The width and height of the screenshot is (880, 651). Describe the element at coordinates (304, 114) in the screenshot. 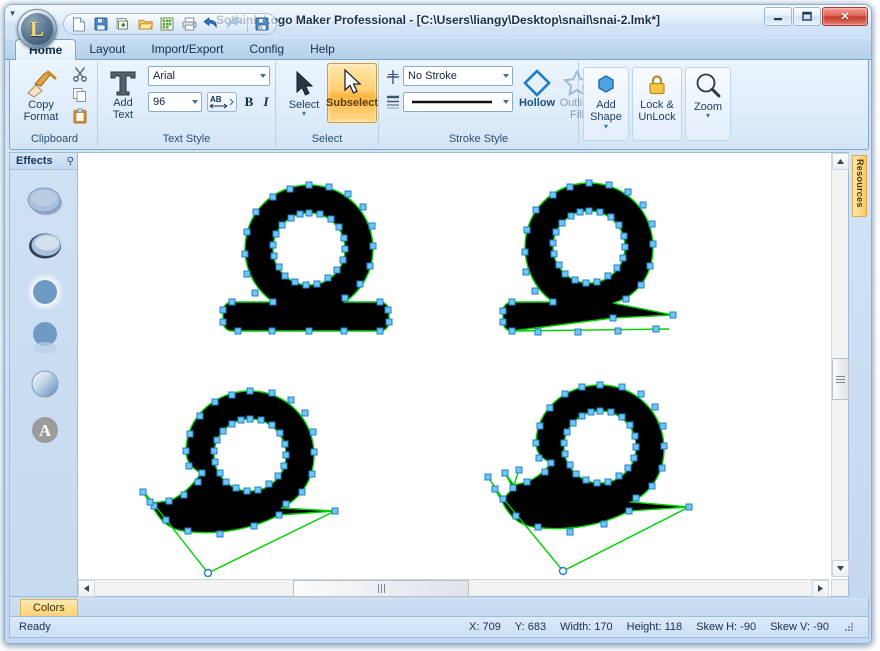

I see `select-dropdown-chevron-icon: ▾` at that location.